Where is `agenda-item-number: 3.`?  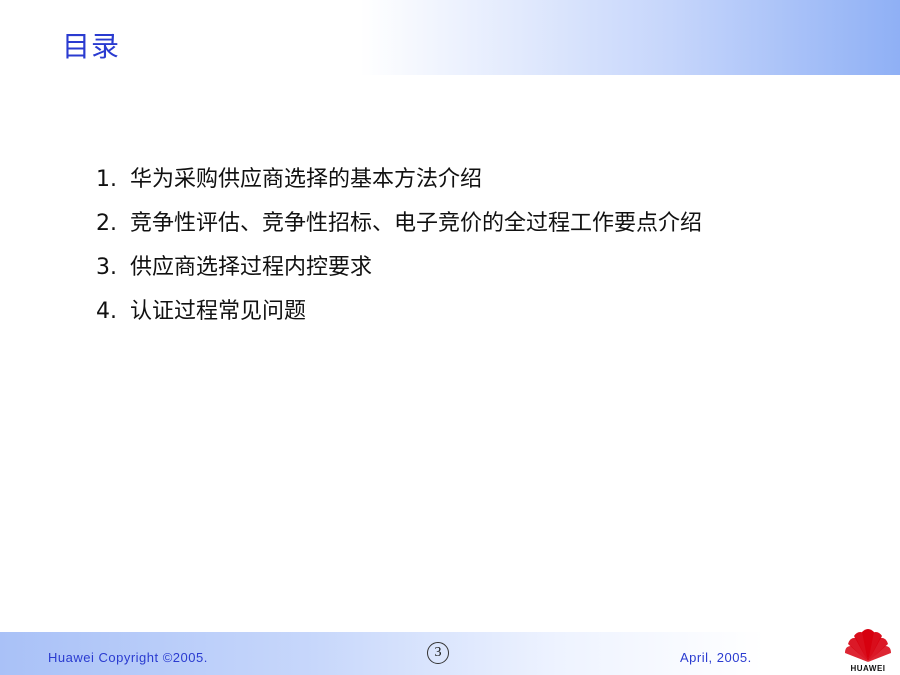 agenda-item-number: 3. is located at coordinates (106, 267).